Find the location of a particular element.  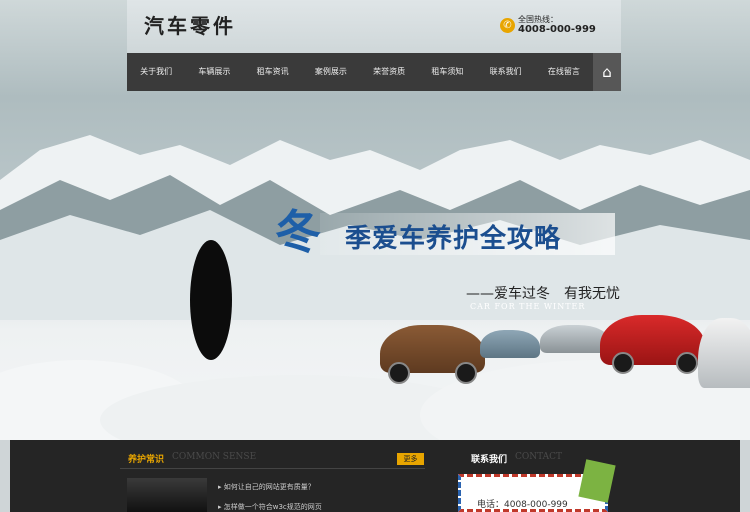

news-item-label: 如何让自己的网站更有质量？ is located at coordinates (269, 487).